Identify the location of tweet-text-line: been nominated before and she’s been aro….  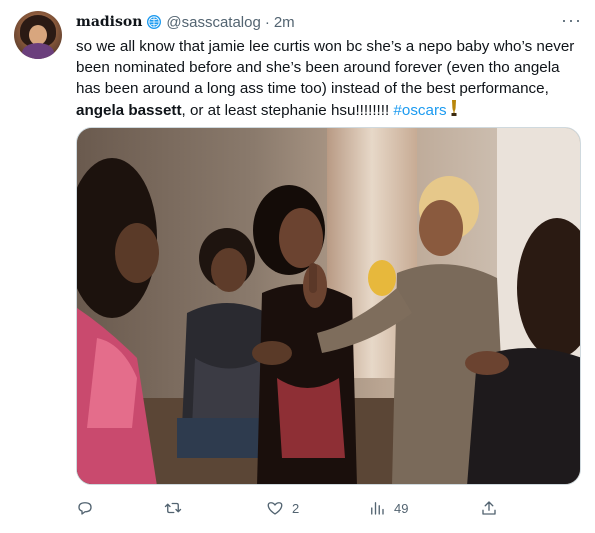
(318, 67).